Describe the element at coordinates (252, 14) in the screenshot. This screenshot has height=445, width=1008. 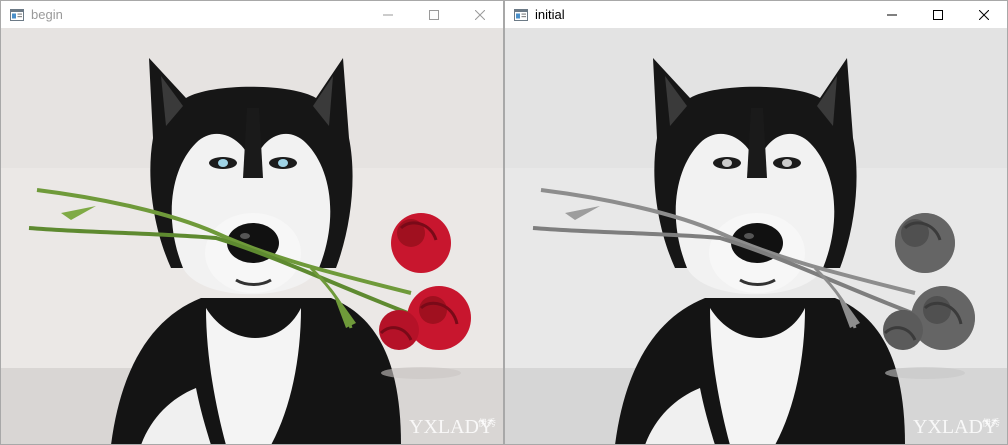
I see `title-bar: begin` at that location.